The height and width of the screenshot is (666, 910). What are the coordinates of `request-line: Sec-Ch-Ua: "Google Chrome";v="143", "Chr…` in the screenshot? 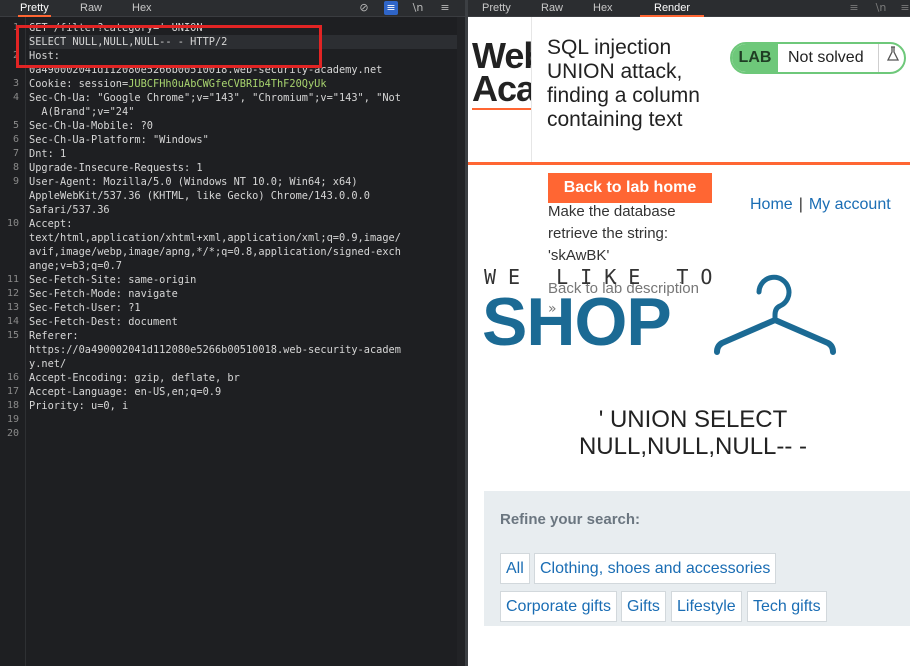 It's located at (243, 98).